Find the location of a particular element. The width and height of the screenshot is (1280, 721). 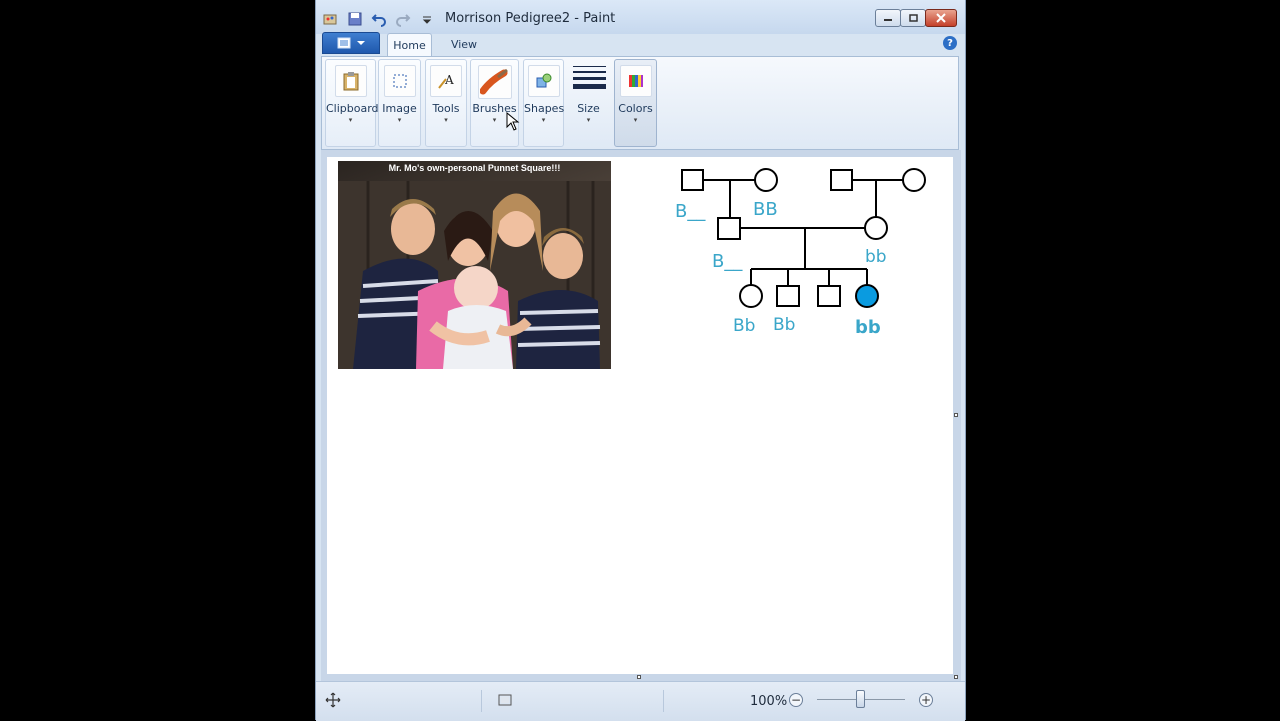

window-controls is located at coordinates (916, 18).